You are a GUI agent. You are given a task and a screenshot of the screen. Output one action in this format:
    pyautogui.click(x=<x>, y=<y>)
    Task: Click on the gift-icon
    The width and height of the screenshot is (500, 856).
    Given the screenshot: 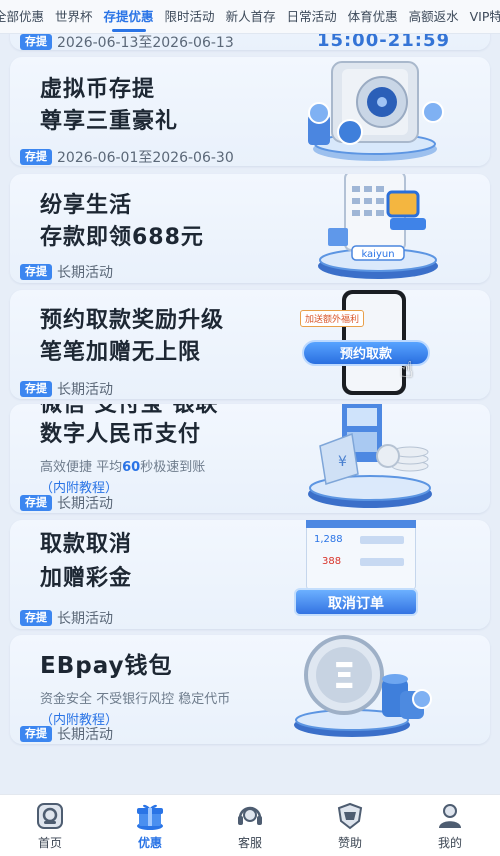 What is the action you would take?
    pyautogui.click(x=150, y=816)
    